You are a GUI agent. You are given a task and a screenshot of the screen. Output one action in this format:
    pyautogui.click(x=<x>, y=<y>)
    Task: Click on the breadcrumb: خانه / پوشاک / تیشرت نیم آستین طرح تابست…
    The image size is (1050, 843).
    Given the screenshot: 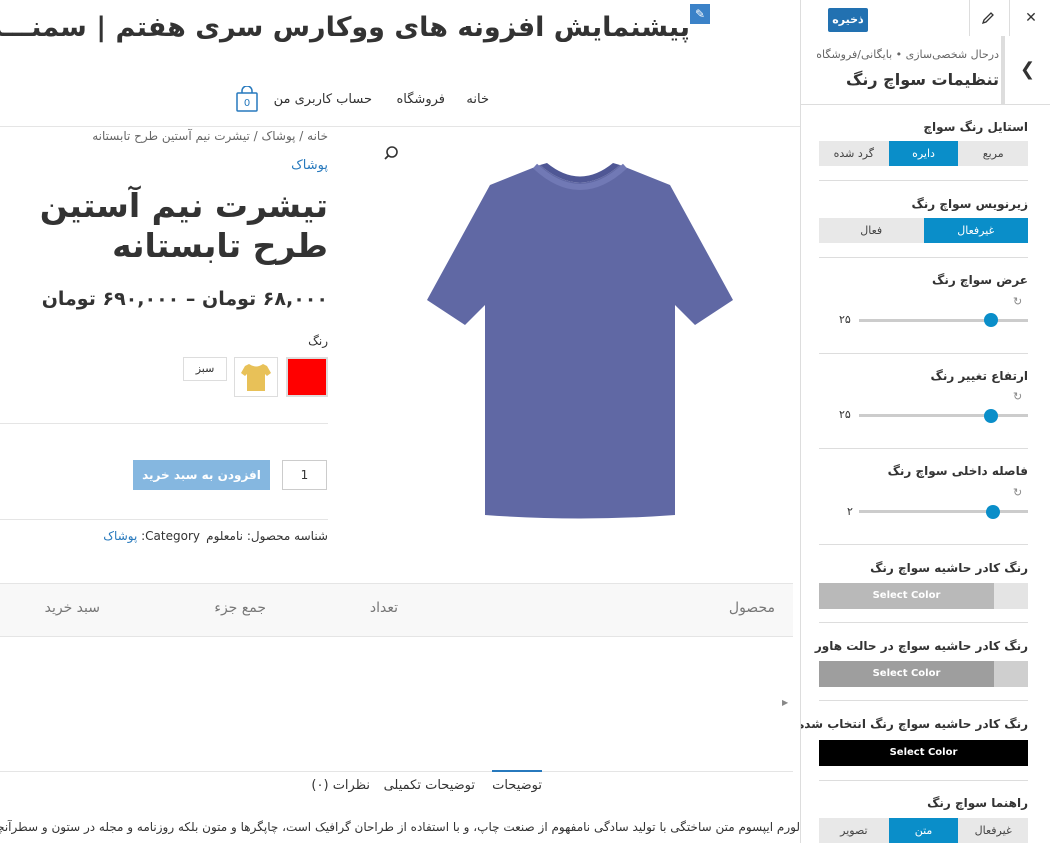 What is the action you would take?
    pyautogui.click(x=210, y=136)
    